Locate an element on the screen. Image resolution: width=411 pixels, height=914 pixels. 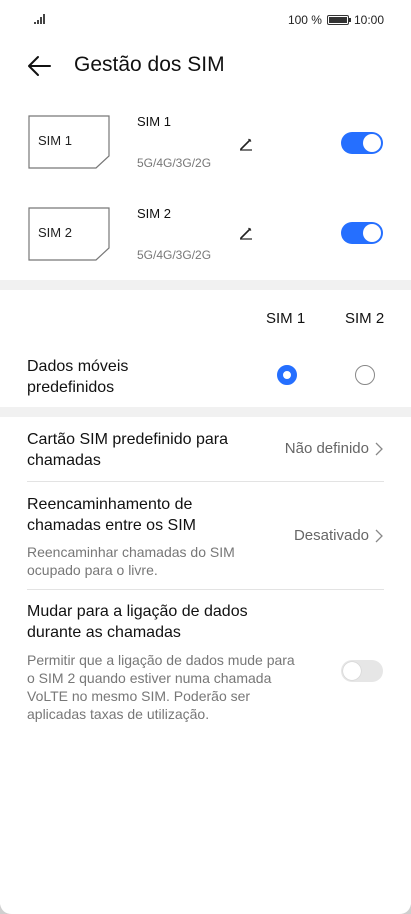
page-title: Gestão dos SIM is located at coordinates (149, 64).